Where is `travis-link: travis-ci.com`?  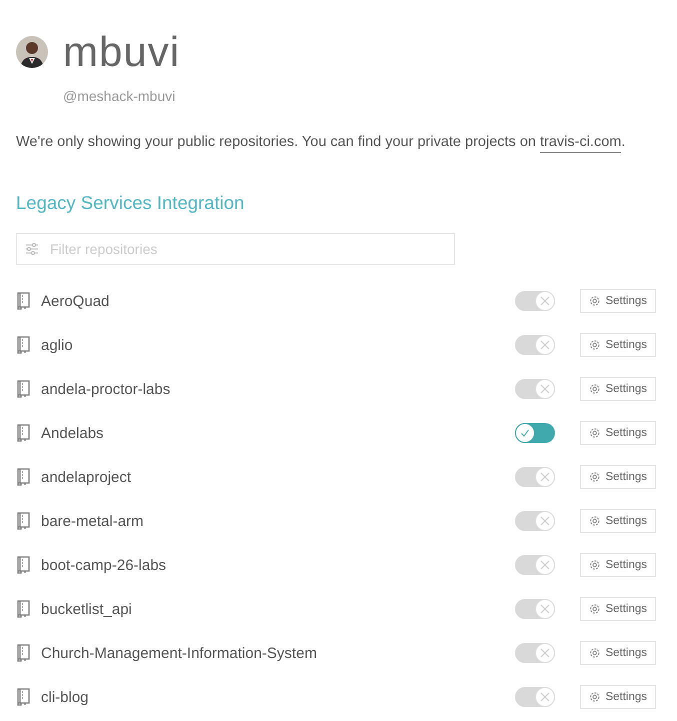
travis-link: travis-ci.com is located at coordinates (581, 143).